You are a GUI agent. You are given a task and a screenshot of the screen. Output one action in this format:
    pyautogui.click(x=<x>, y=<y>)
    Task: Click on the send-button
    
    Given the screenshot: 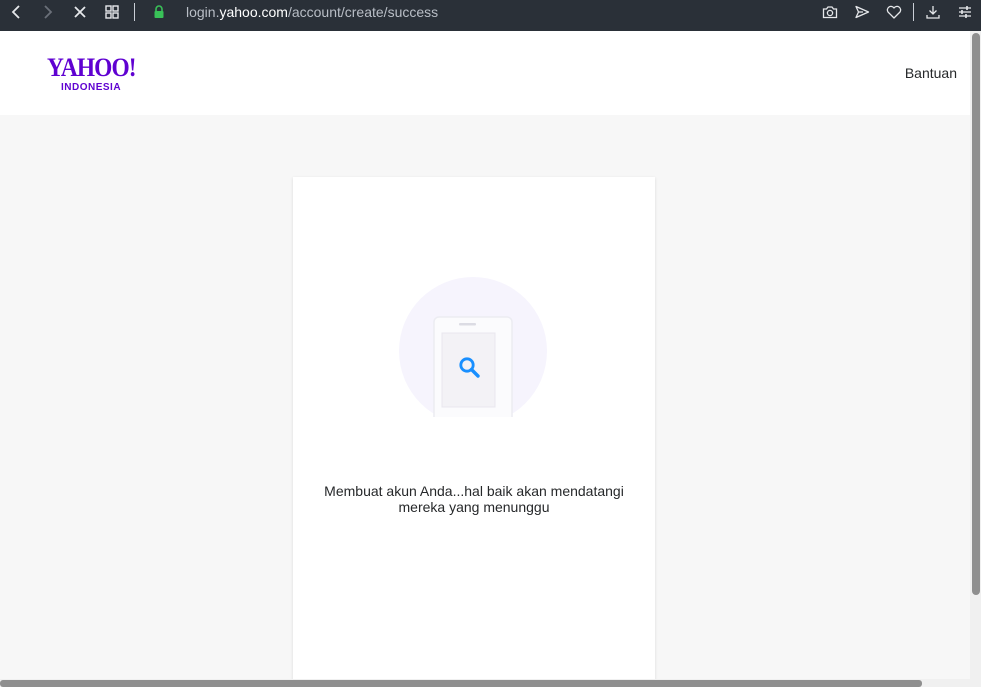 What is the action you would take?
    pyautogui.click(x=862, y=12)
    